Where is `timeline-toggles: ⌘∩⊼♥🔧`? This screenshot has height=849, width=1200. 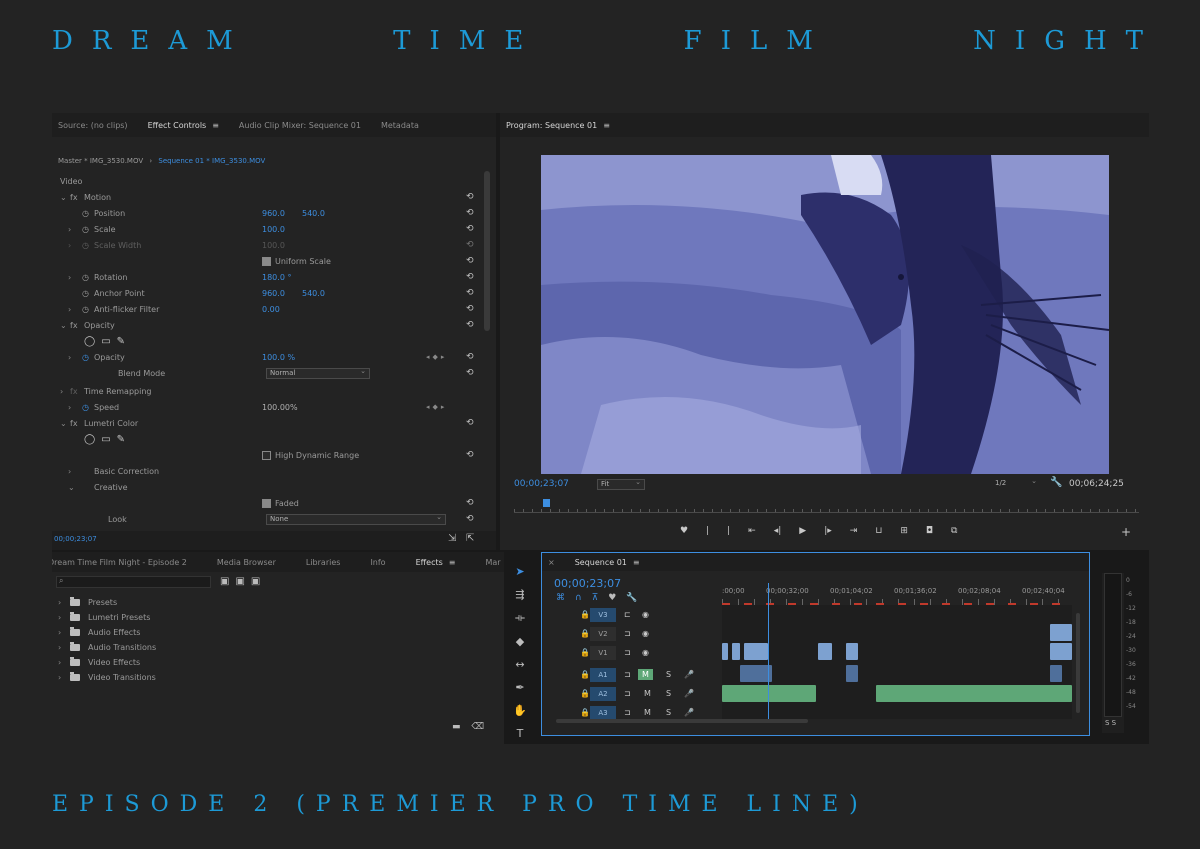 timeline-toggles: ⌘∩⊼♥🔧 is located at coordinates (601, 598).